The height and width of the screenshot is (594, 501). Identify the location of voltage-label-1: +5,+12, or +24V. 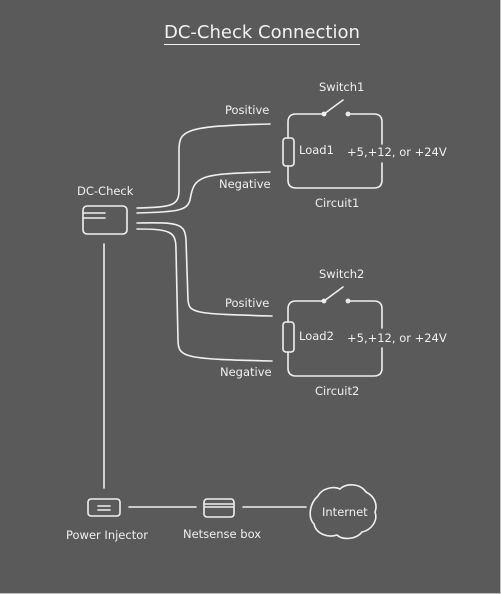
(397, 152).